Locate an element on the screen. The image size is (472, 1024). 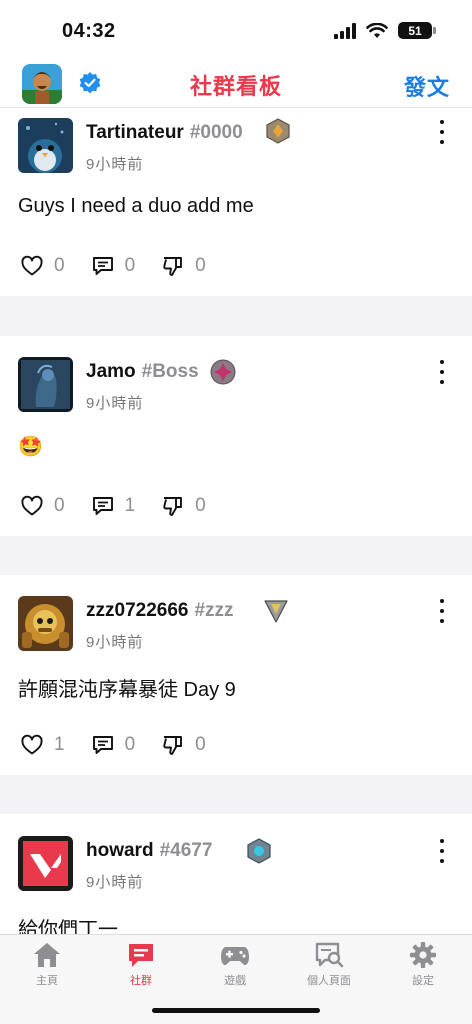
post-username: Tartinateur #0000 is located at coordinates (164, 133).